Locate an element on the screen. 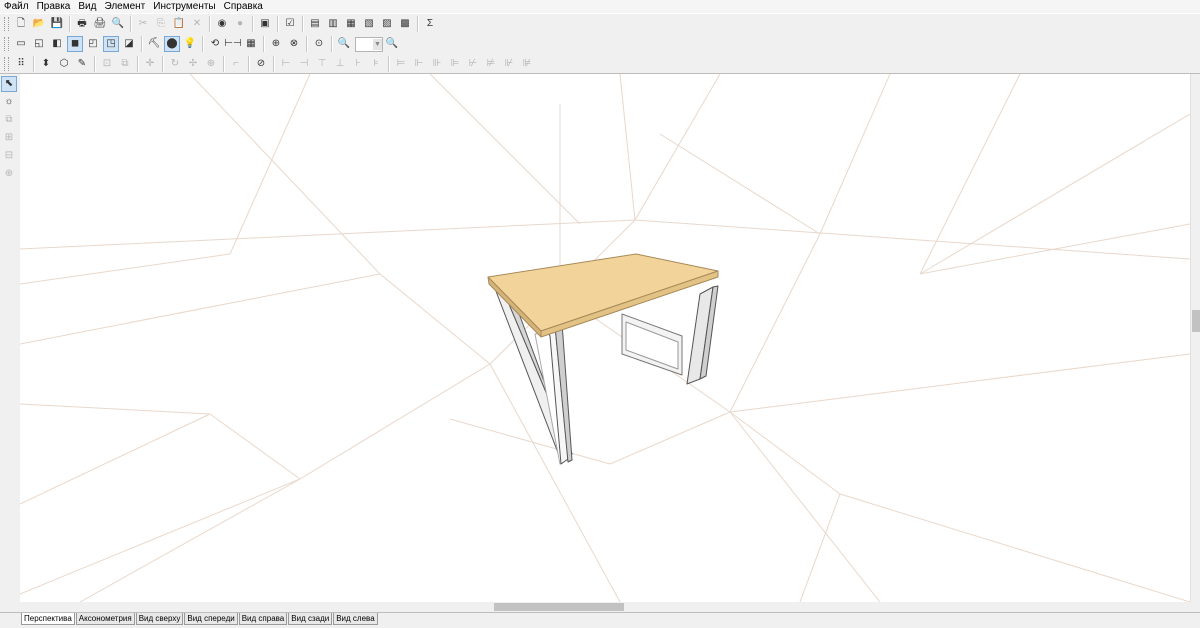  texture-icon: ⛏ is located at coordinates (154, 44).